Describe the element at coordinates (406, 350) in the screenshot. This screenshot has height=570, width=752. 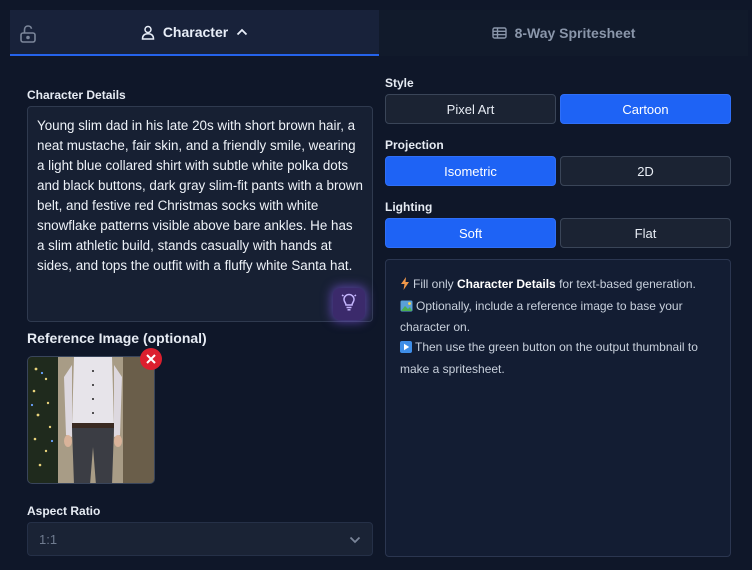
I see `play-icon` at that location.